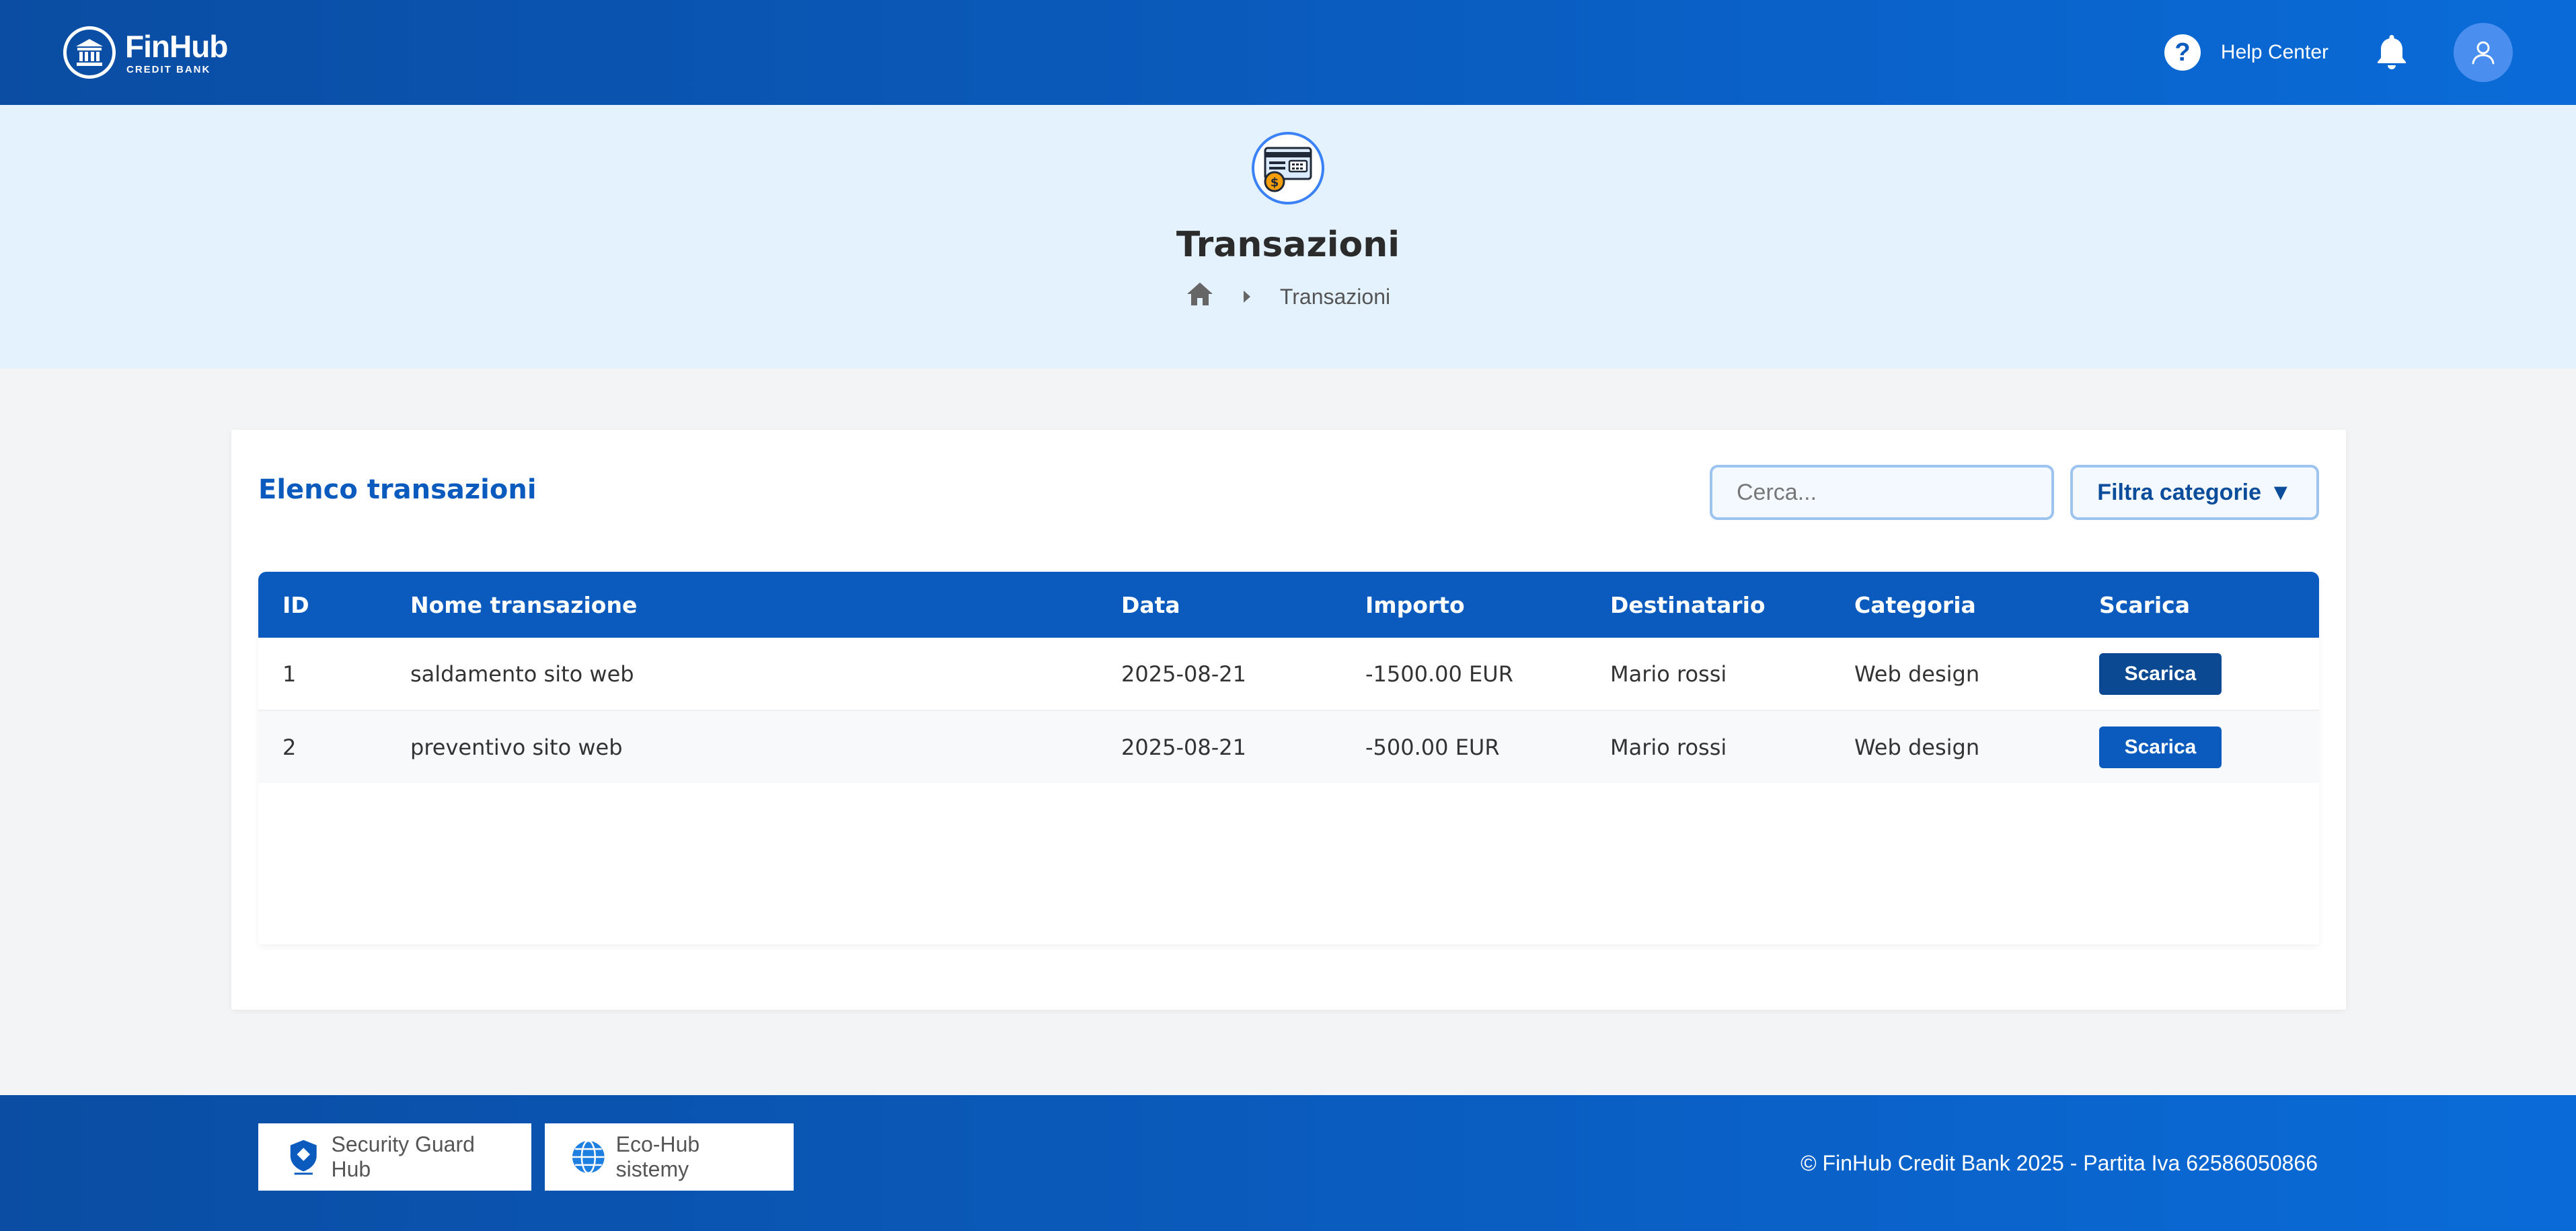 This screenshot has height=1231, width=2576. Describe the element at coordinates (1246, 297) in the screenshot. I see `chevron-right-icon` at that location.